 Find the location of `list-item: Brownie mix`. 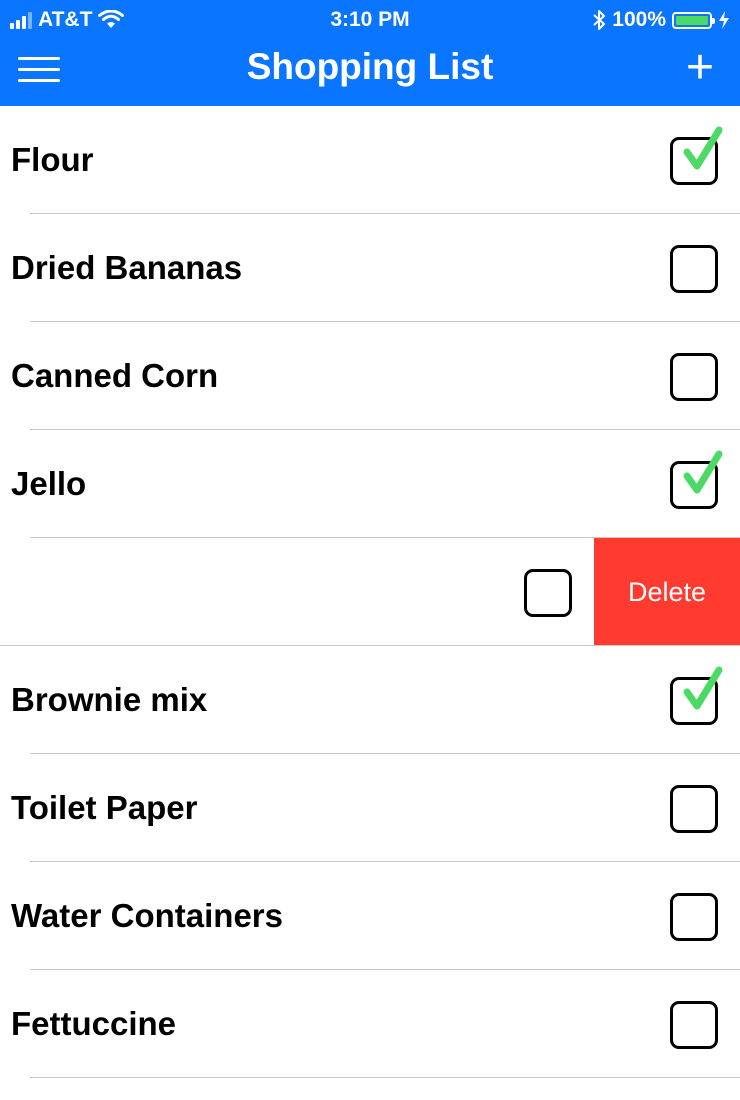

list-item: Brownie mix is located at coordinates (370, 700).